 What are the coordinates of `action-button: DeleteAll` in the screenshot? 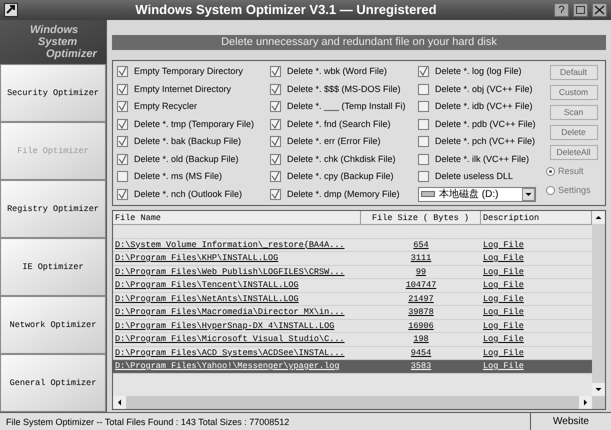 It's located at (574, 152).